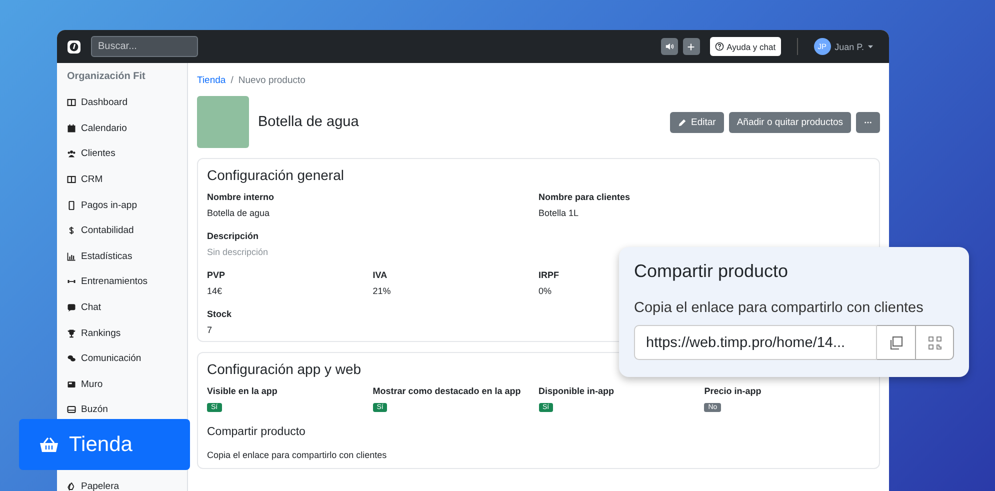 The width and height of the screenshot is (995, 491). I want to click on plus-icon, so click(691, 46).